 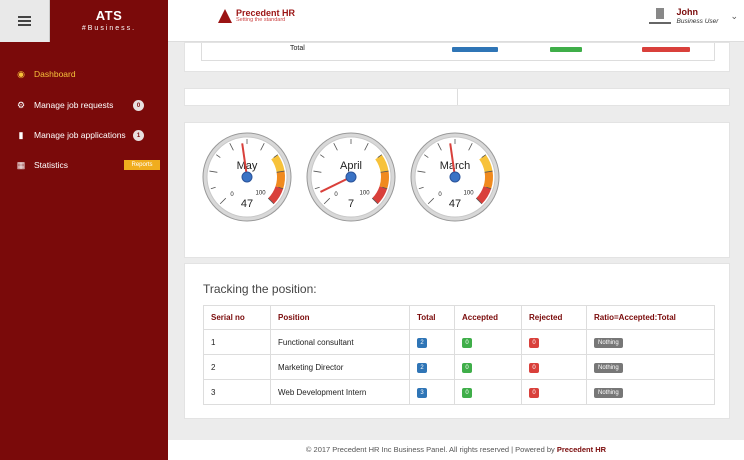 I want to click on count-badge: 0, so click(x=138, y=105).